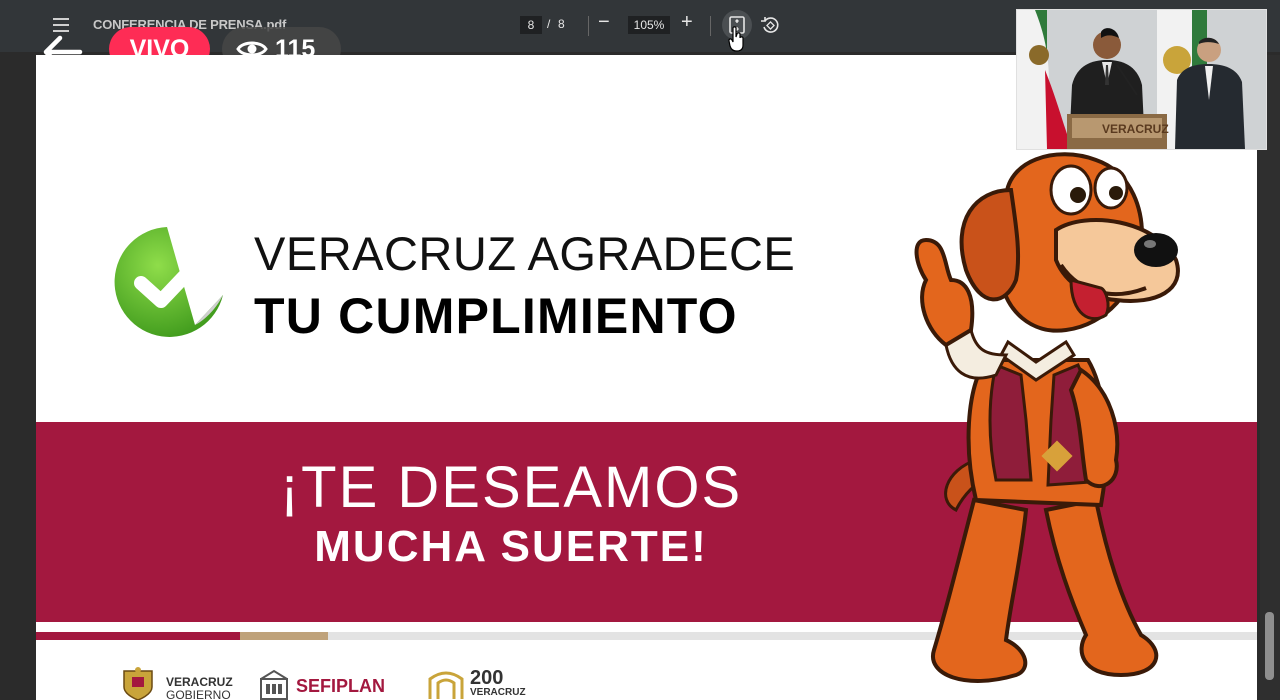 This screenshot has width=1280, height=700. I want to click on podium-label: VERACRUZ, so click(1135, 129).